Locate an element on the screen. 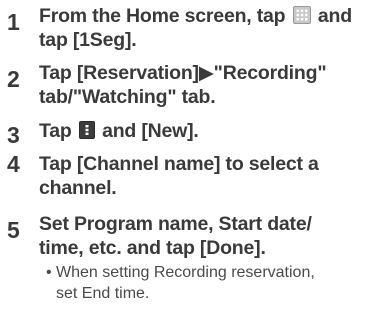  note-line: set End time. is located at coordinates (103, 293).